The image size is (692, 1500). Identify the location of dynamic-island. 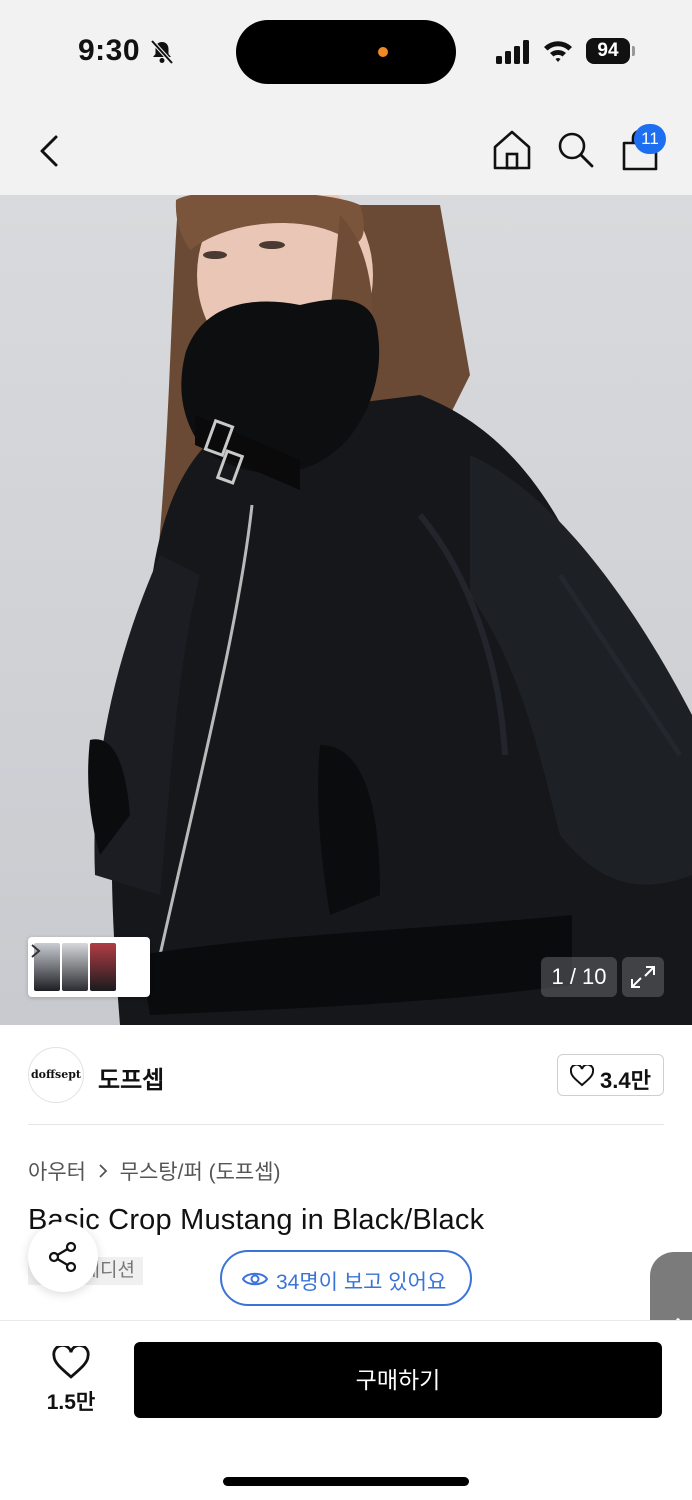
(346, 52).